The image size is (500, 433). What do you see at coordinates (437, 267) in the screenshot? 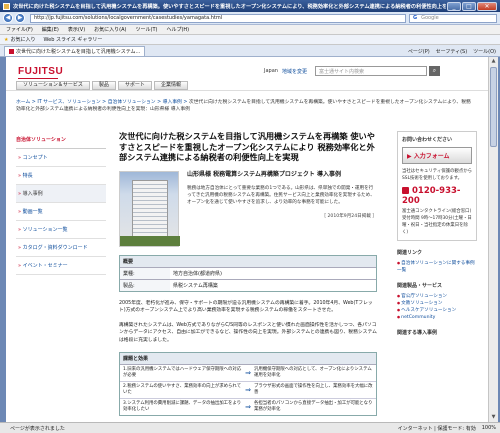
I see `related-link: 自治体ソリューションに関する事例一覧` at bounding box center [437, 267].